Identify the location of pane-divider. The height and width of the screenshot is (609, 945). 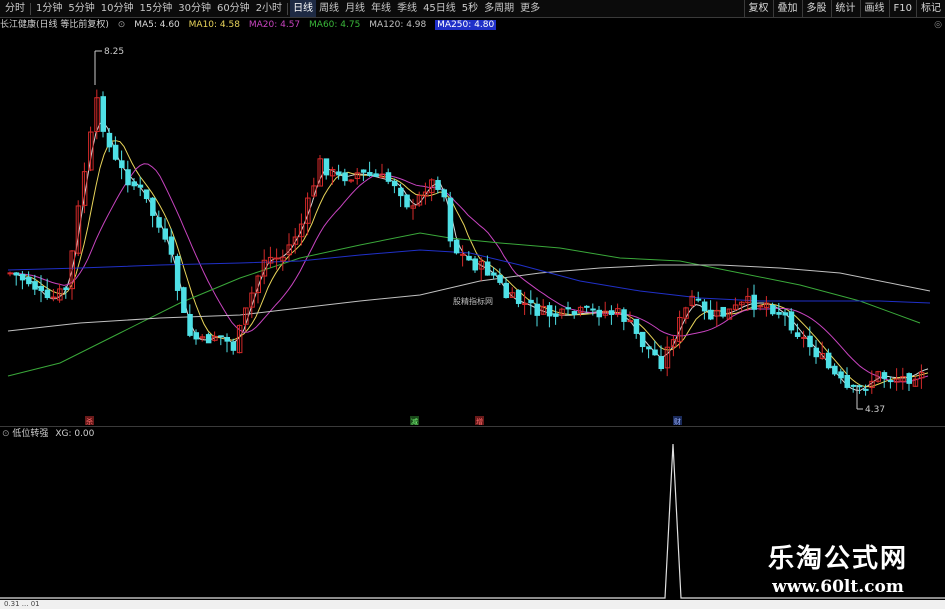
(472, 426).